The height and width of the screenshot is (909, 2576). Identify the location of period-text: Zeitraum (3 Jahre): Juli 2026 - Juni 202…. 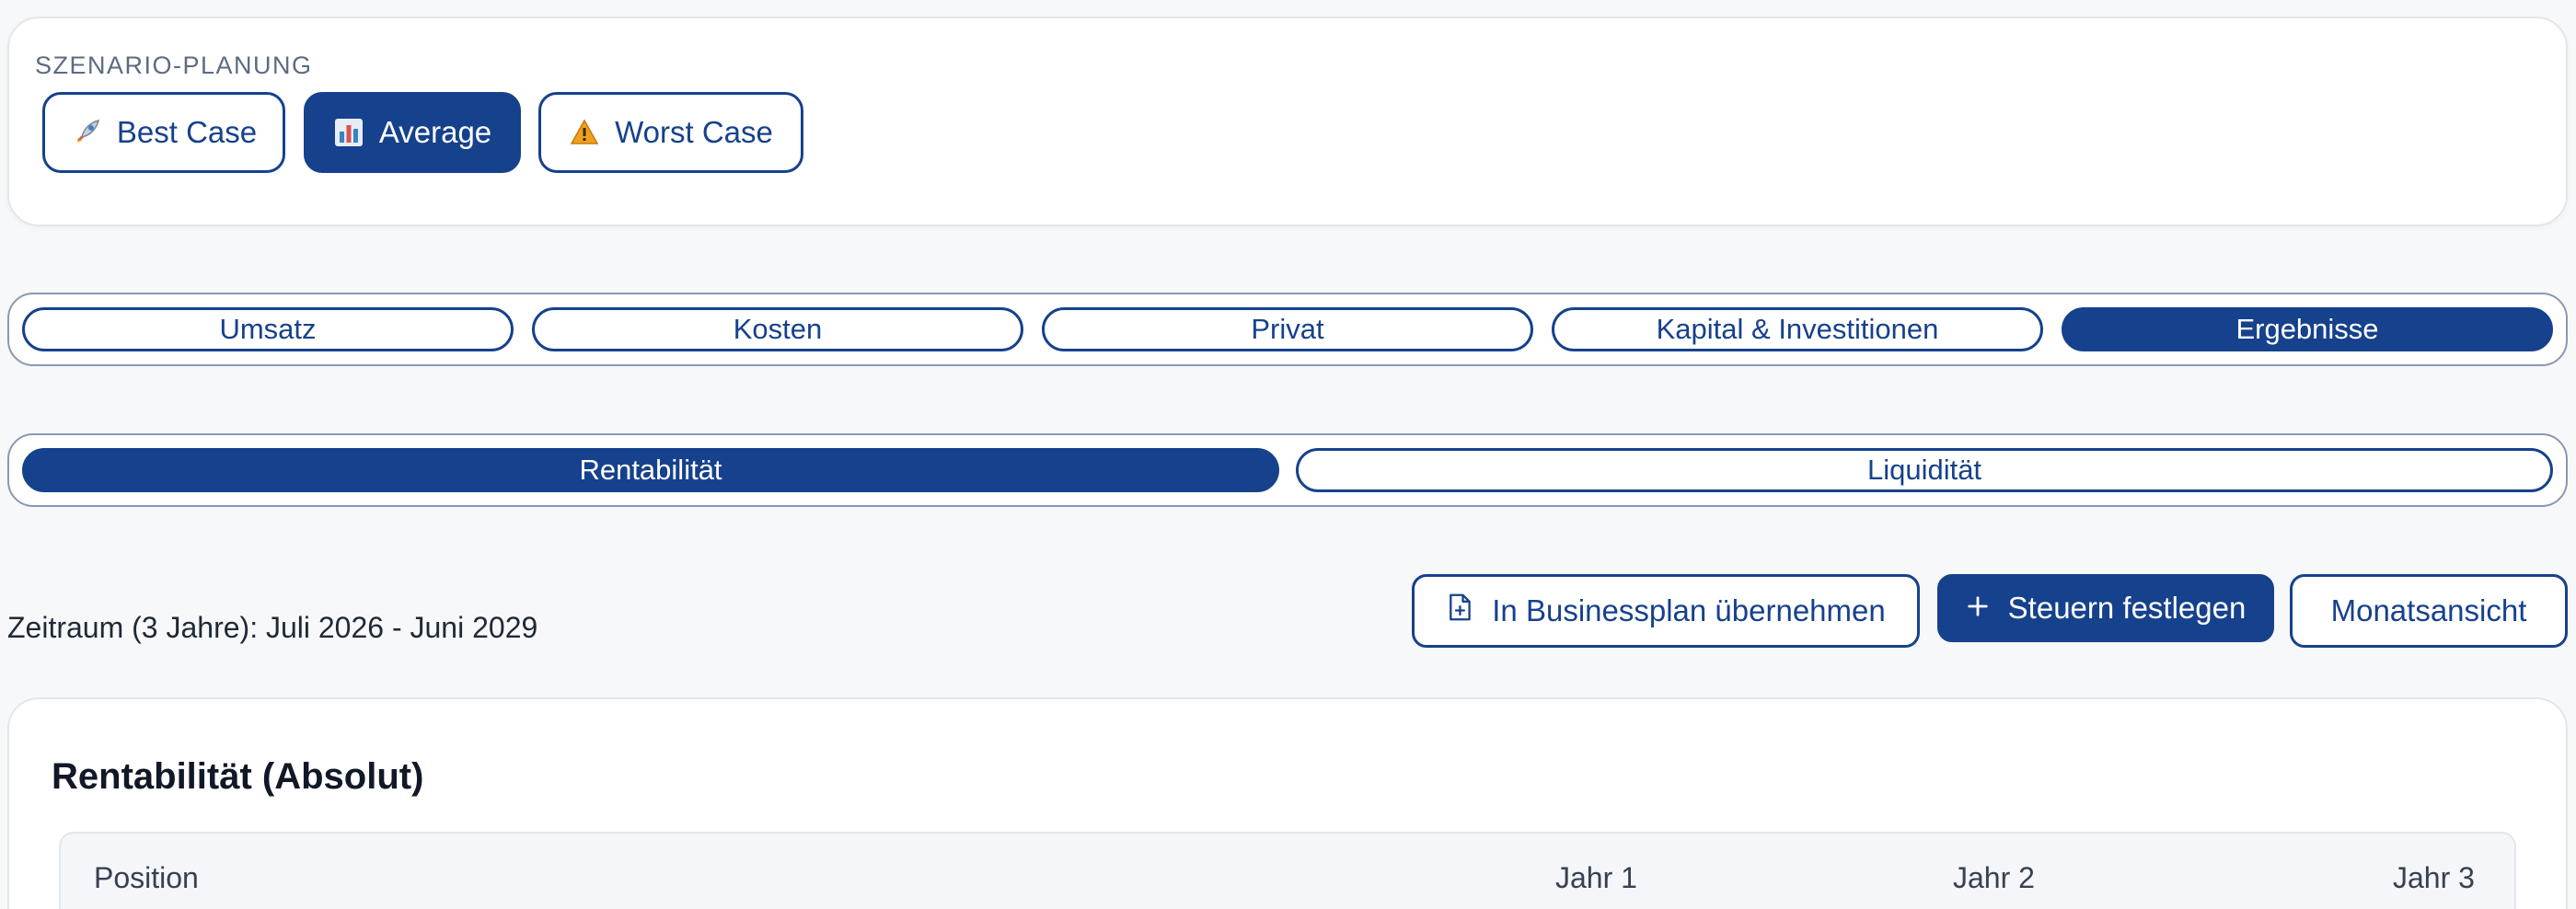
(272, 627).